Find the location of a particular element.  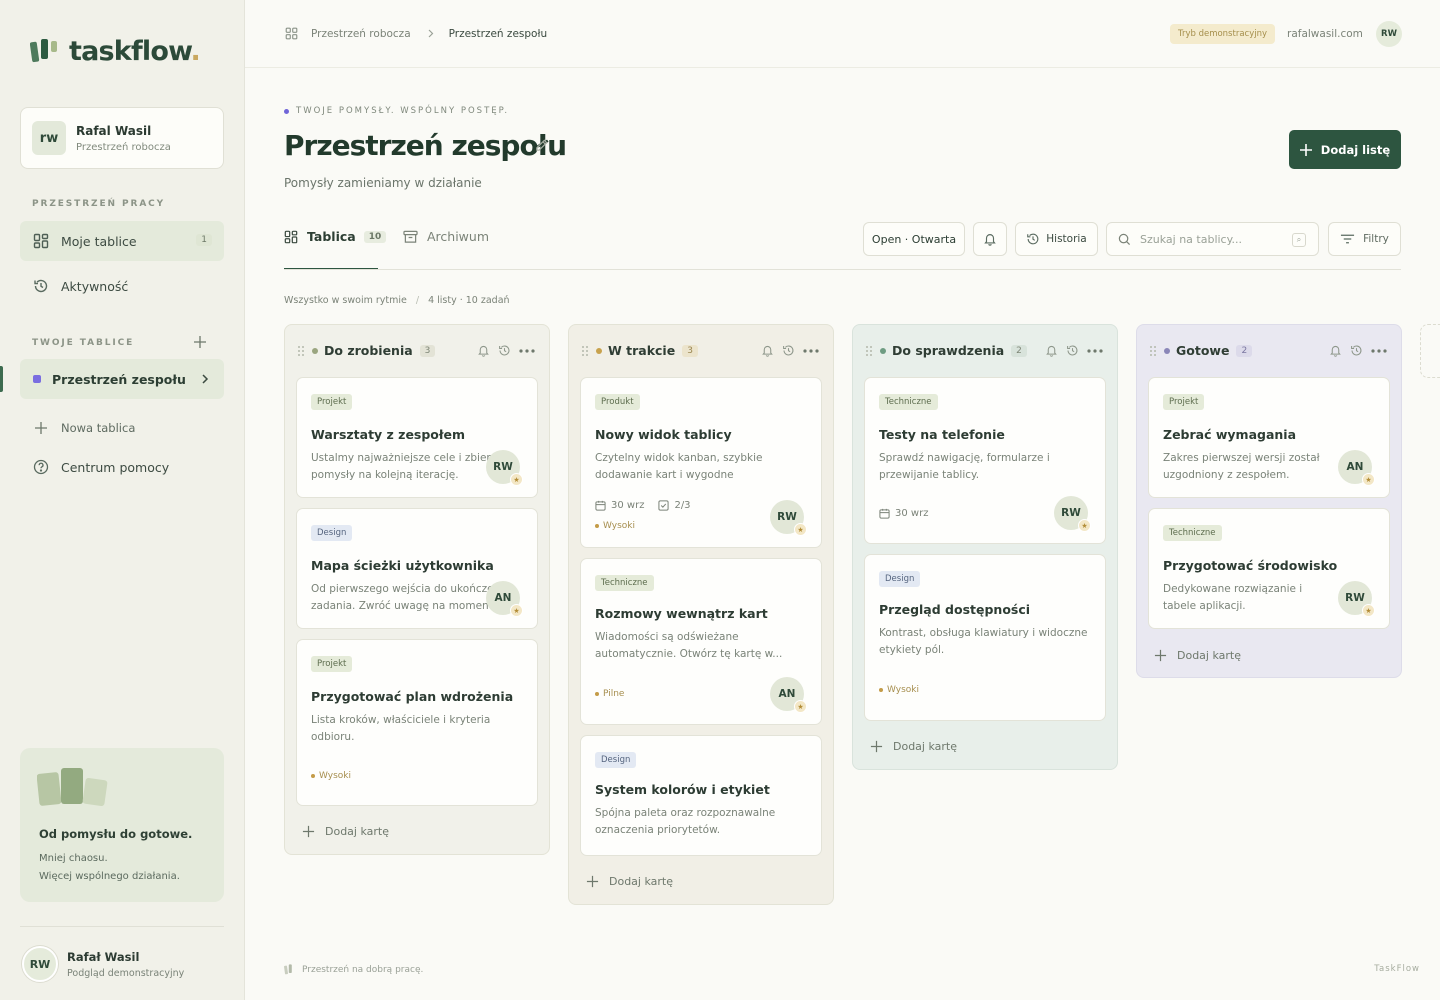

search-input: Szukaj na tablicy... ⌕ is located at coordinates (1212, 239).